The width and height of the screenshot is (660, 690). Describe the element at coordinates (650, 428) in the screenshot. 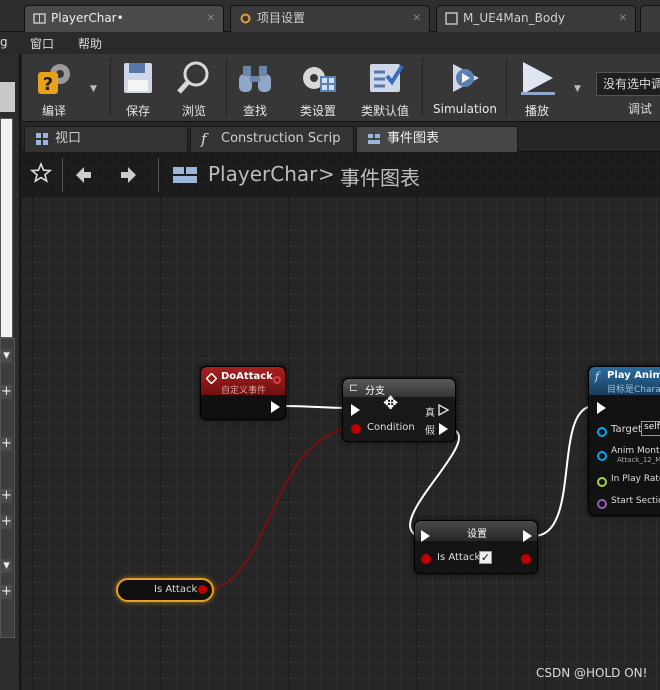

I see `target-value: self` at that location.